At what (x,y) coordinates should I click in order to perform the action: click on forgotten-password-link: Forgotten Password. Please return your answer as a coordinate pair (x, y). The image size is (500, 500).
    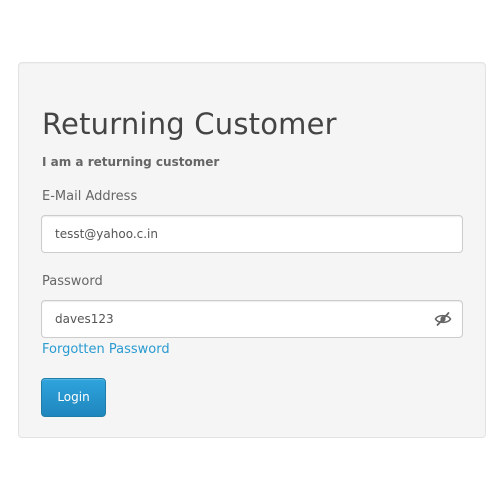
    Looking at the image, I should click on (106, 349).